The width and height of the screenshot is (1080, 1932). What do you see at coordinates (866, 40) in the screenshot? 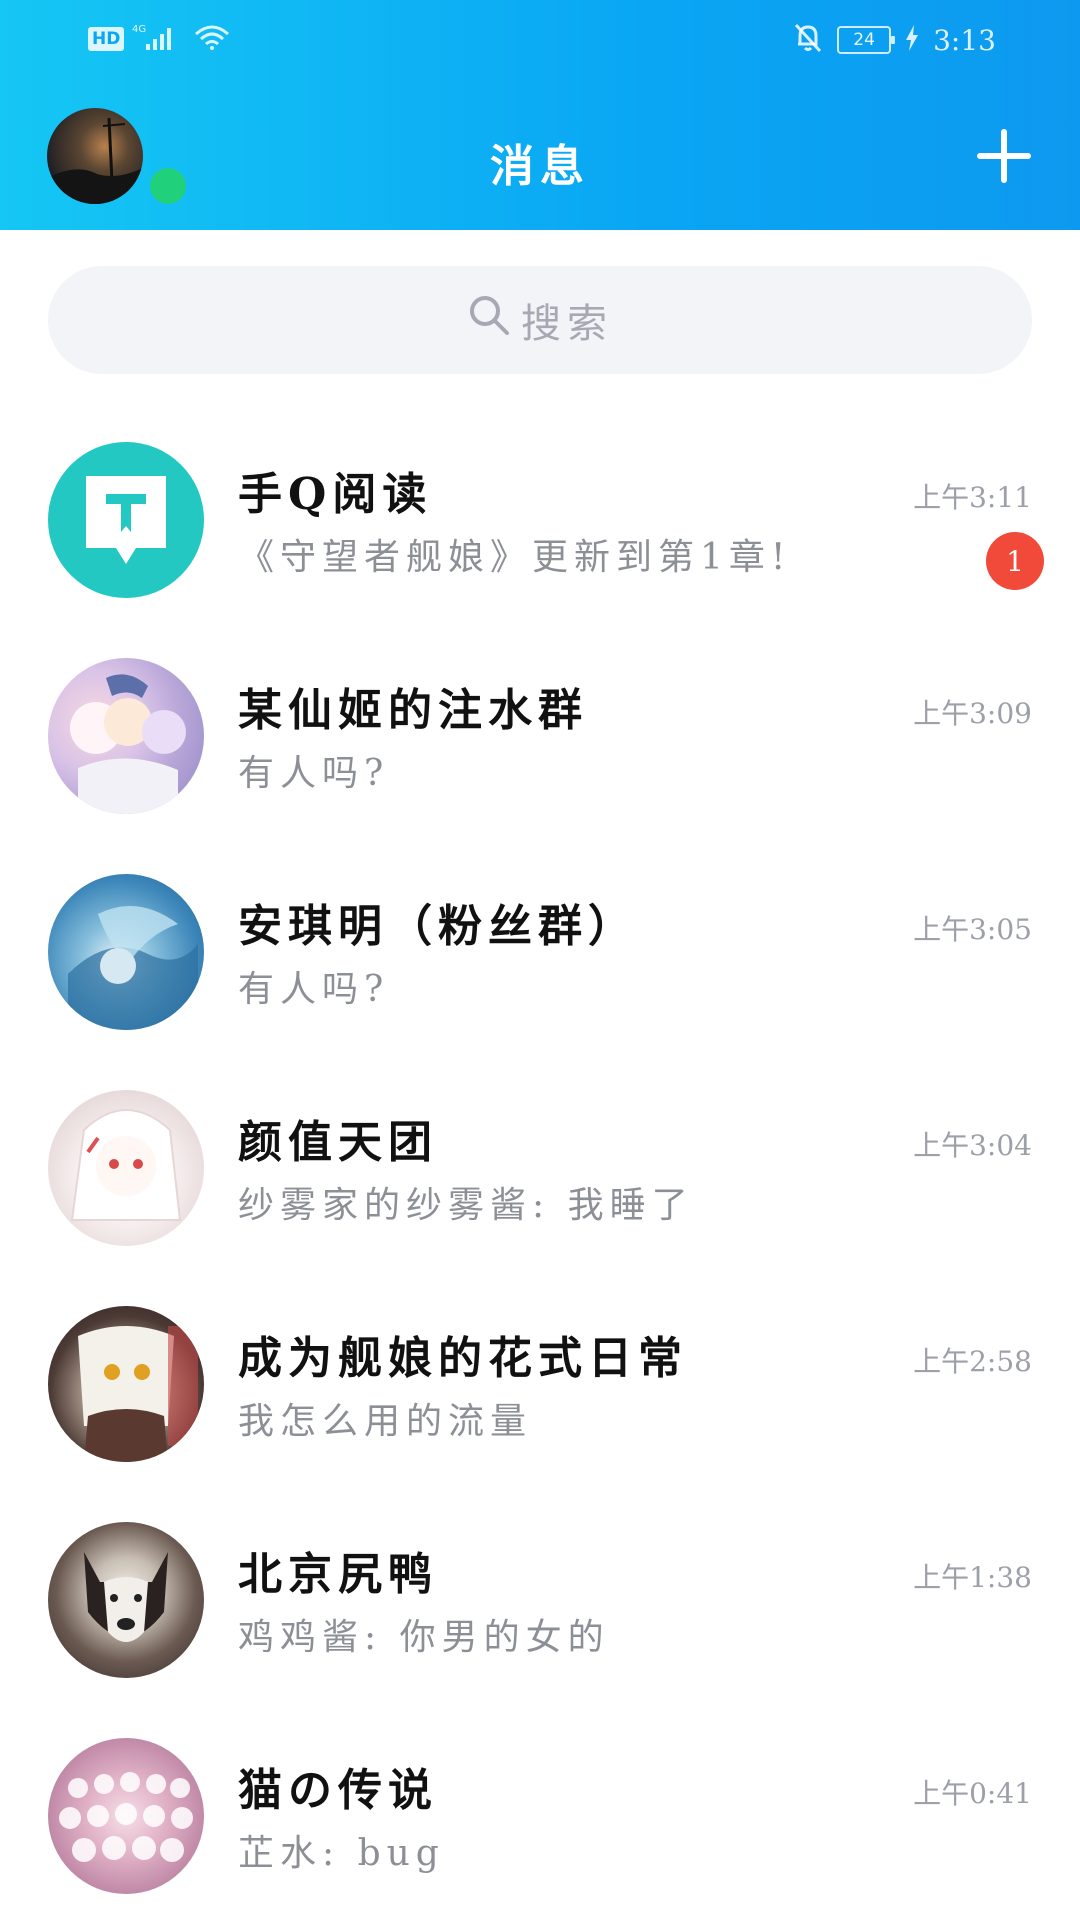
I see `battery-indicator: 24` at bounding box center [866, 40].